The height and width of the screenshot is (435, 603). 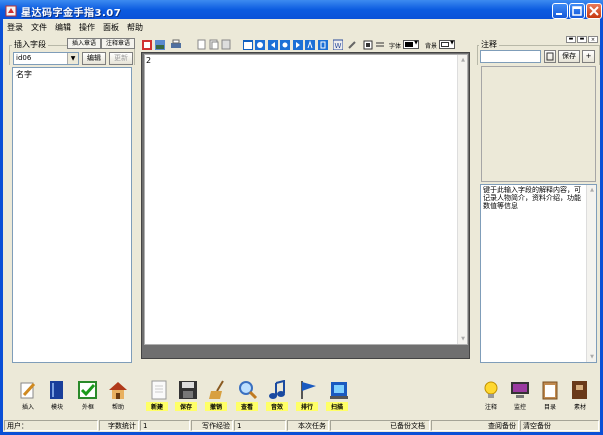 I want to click on monitor-icon, so click(x=520, y=390).